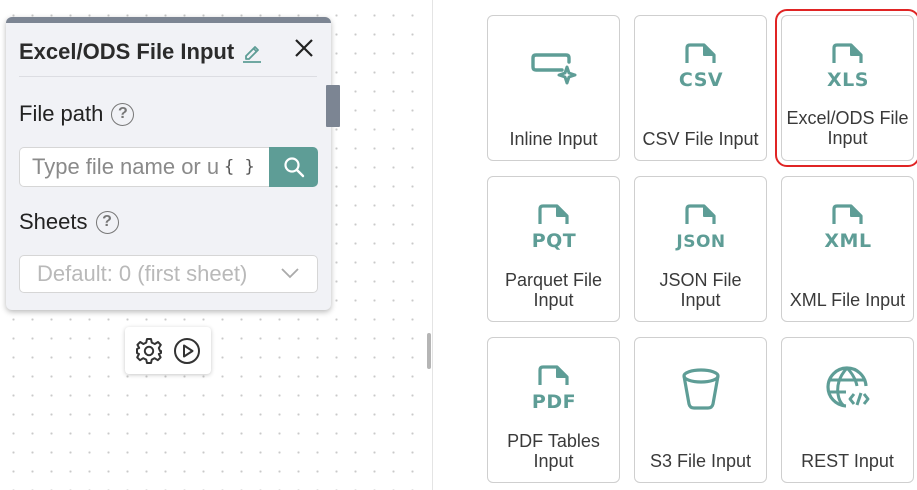 The width and height of the screenshot is (917, 490). What do you see at coordinates (700, 228) in the screenshot?
I see `json-file-icon: JSON` at bounding box center [700, 228].